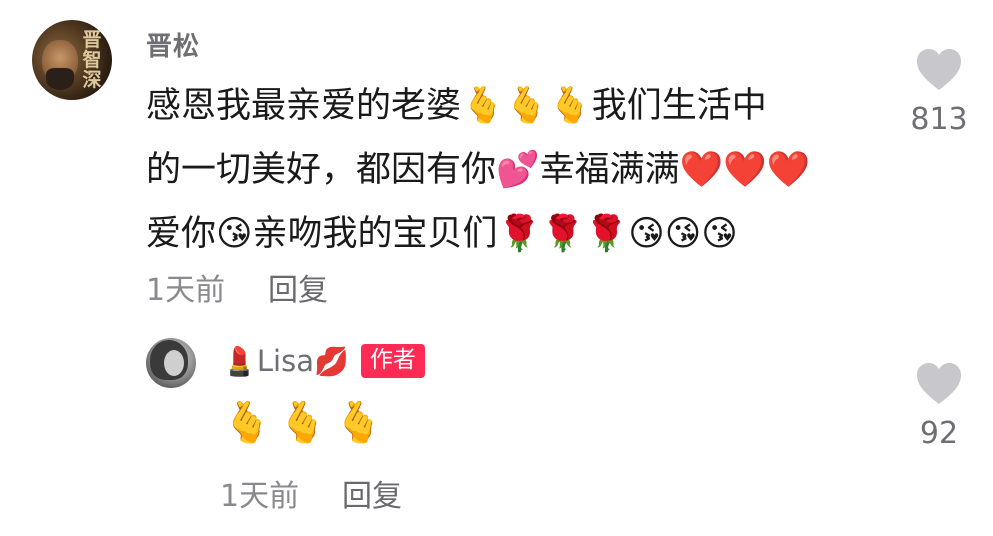 Image resolution: width=993 pixels, height=536 pixels. I want to click on comment-timestamp: 1天前, so click(186, 290).